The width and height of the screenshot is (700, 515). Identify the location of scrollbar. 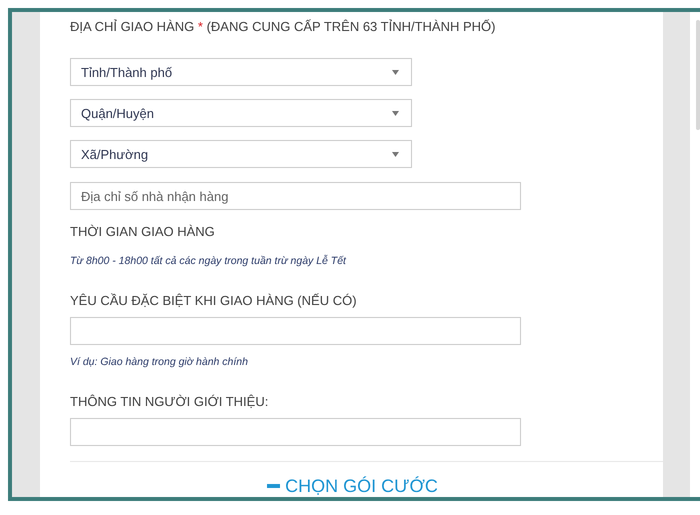
(698, 75).